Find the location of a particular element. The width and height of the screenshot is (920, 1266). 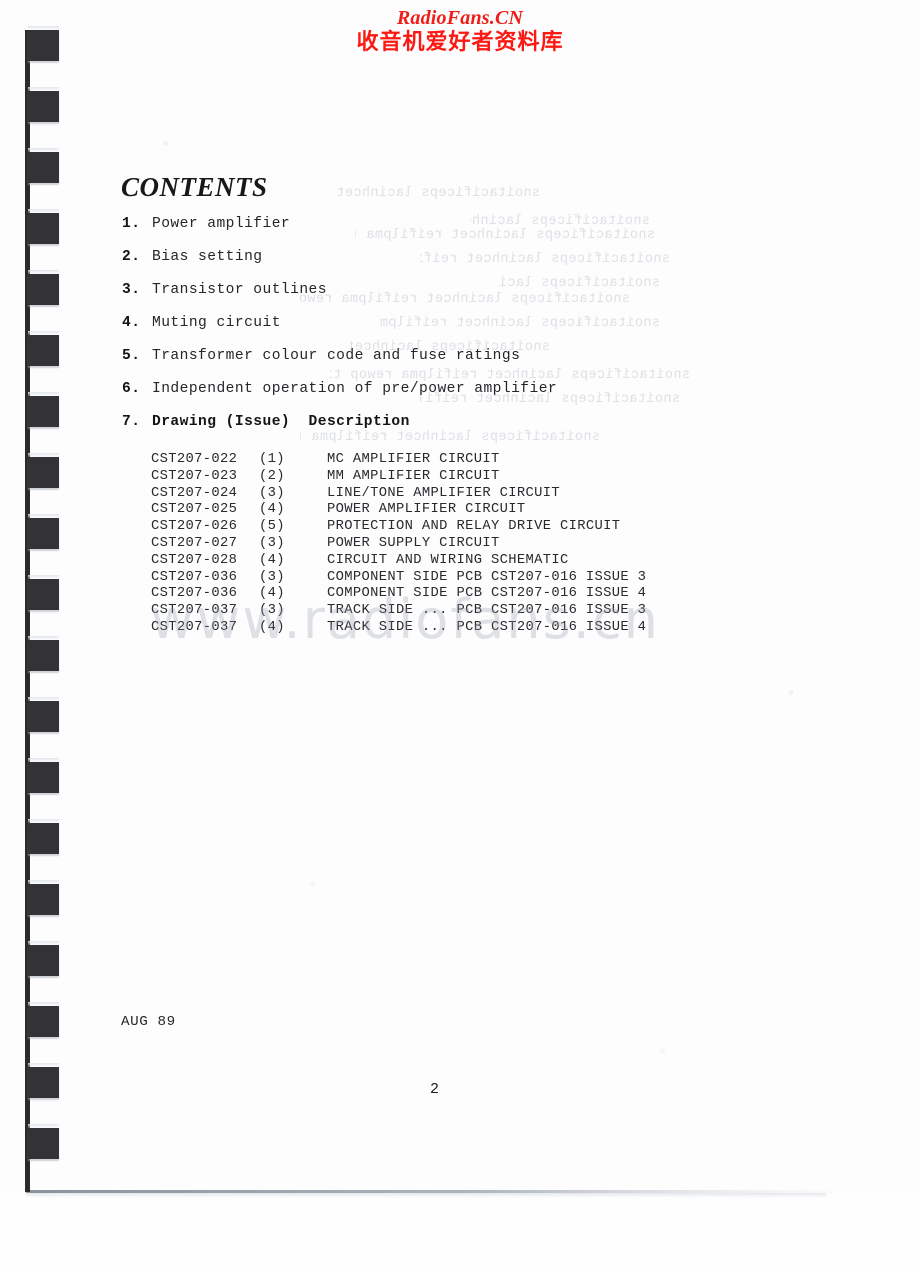

table-row: CST207-024 (3) LINE/TONE AMPLIFIER CIRCUIT is located at coordinates (398, 494).